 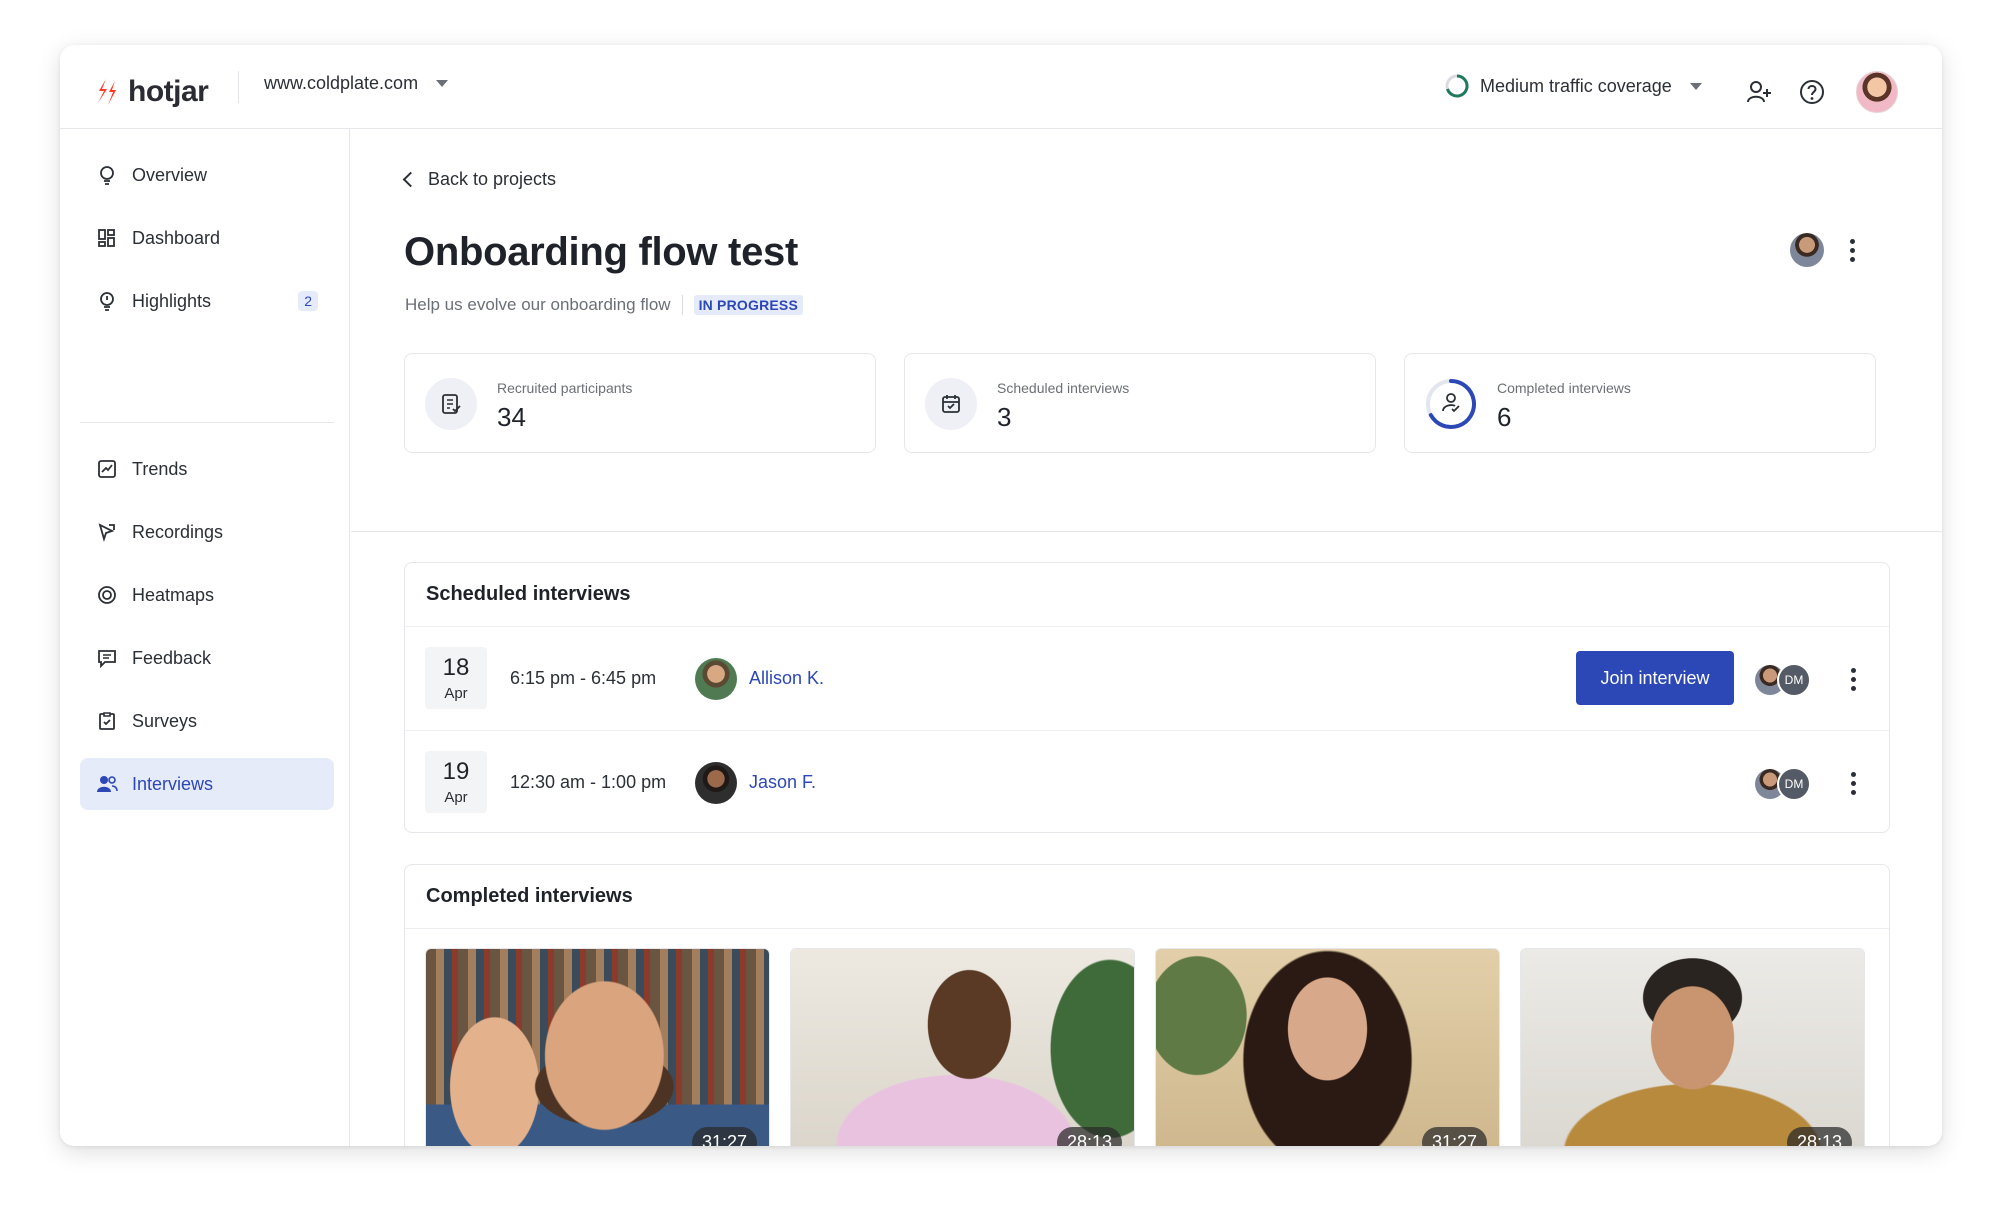 I want to click on join-interview-button: Join interview, so click(x=1655, y=678).